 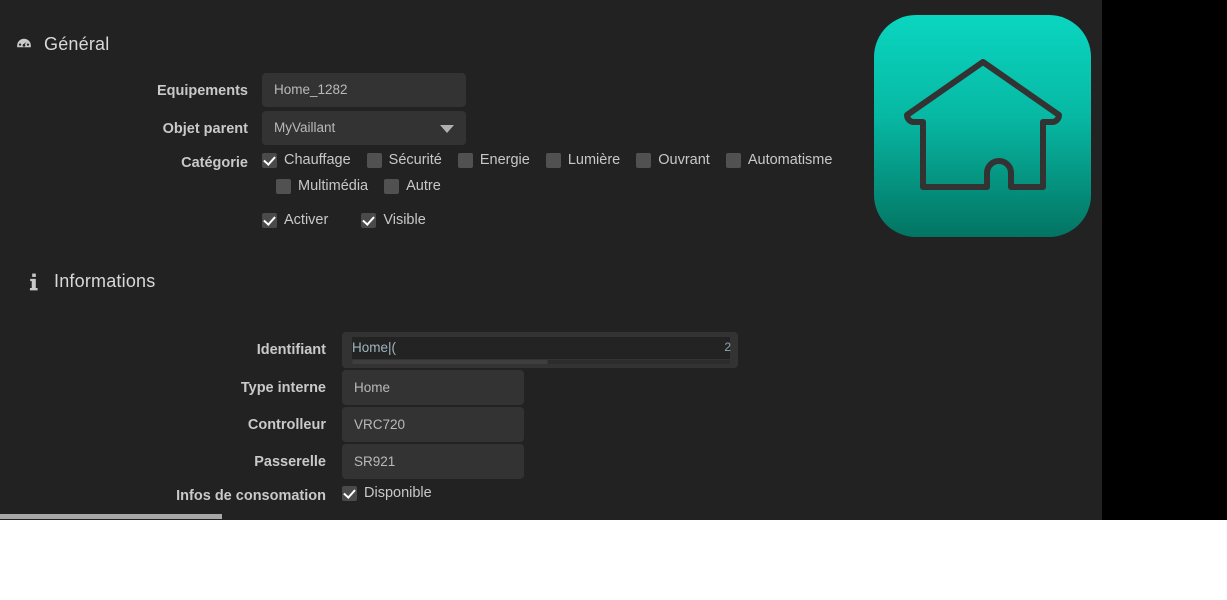 I want to click on label-infos-consomation: Infos de consomation, so click(x=251, y=496).